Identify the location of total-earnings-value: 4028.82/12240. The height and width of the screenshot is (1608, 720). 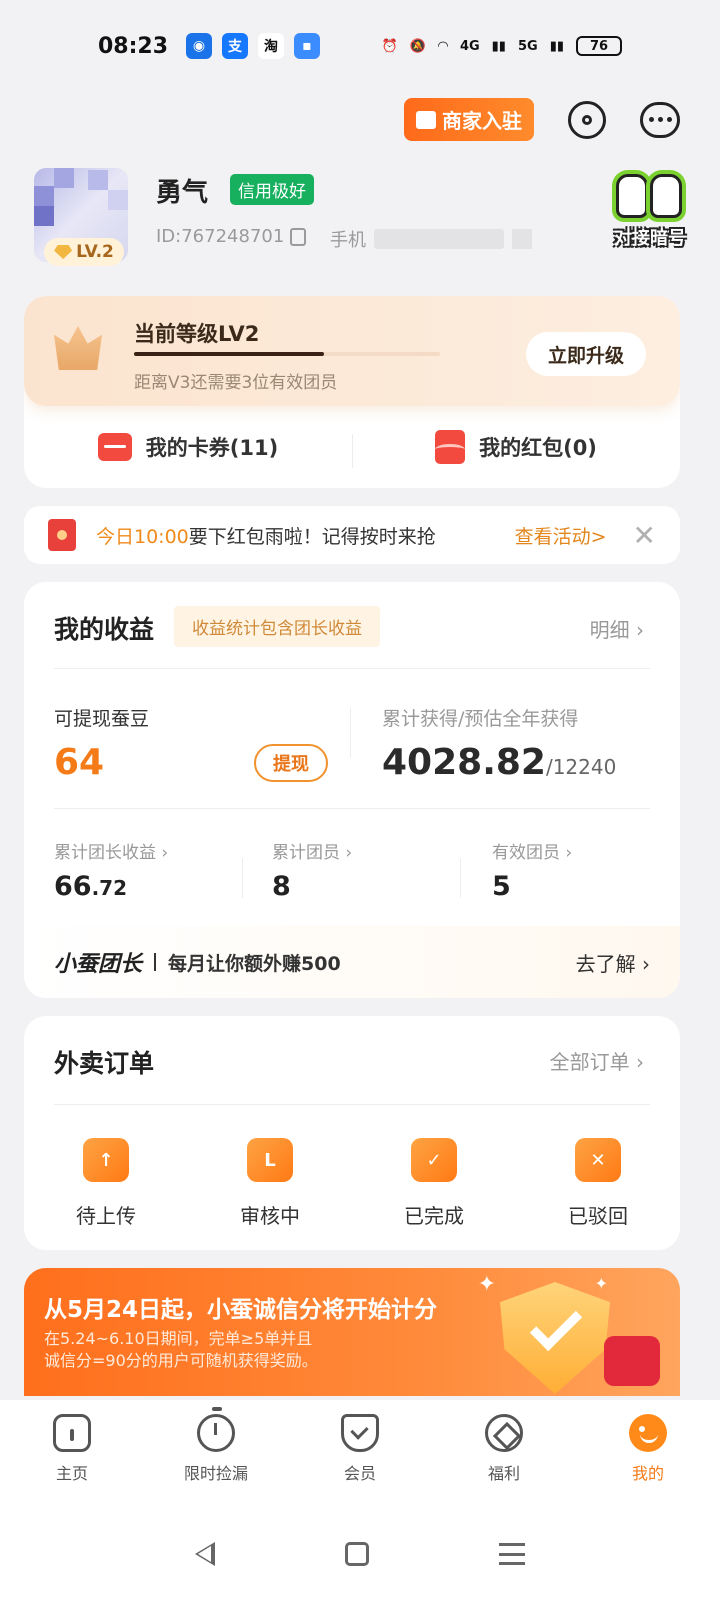
(499, 762).